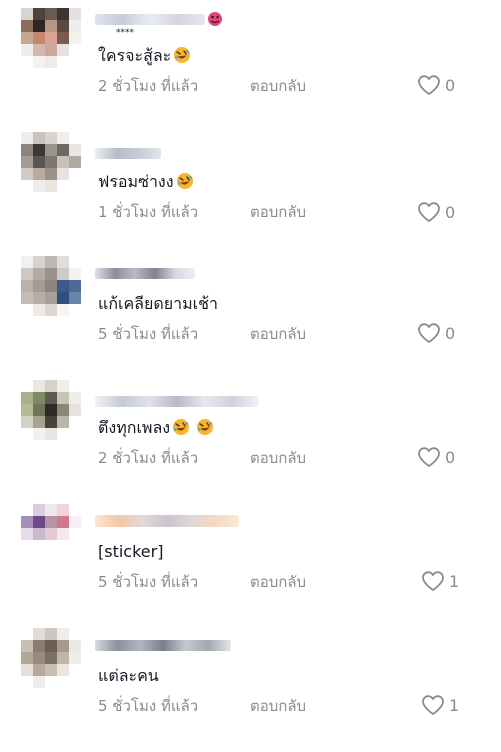 Image resolution: width=501 pixels, height=752 pixels. Describe the element at coordinates (136, 181) in the screenshot. I see `comment-text-content: ฟรอมซ่างง` at that location.